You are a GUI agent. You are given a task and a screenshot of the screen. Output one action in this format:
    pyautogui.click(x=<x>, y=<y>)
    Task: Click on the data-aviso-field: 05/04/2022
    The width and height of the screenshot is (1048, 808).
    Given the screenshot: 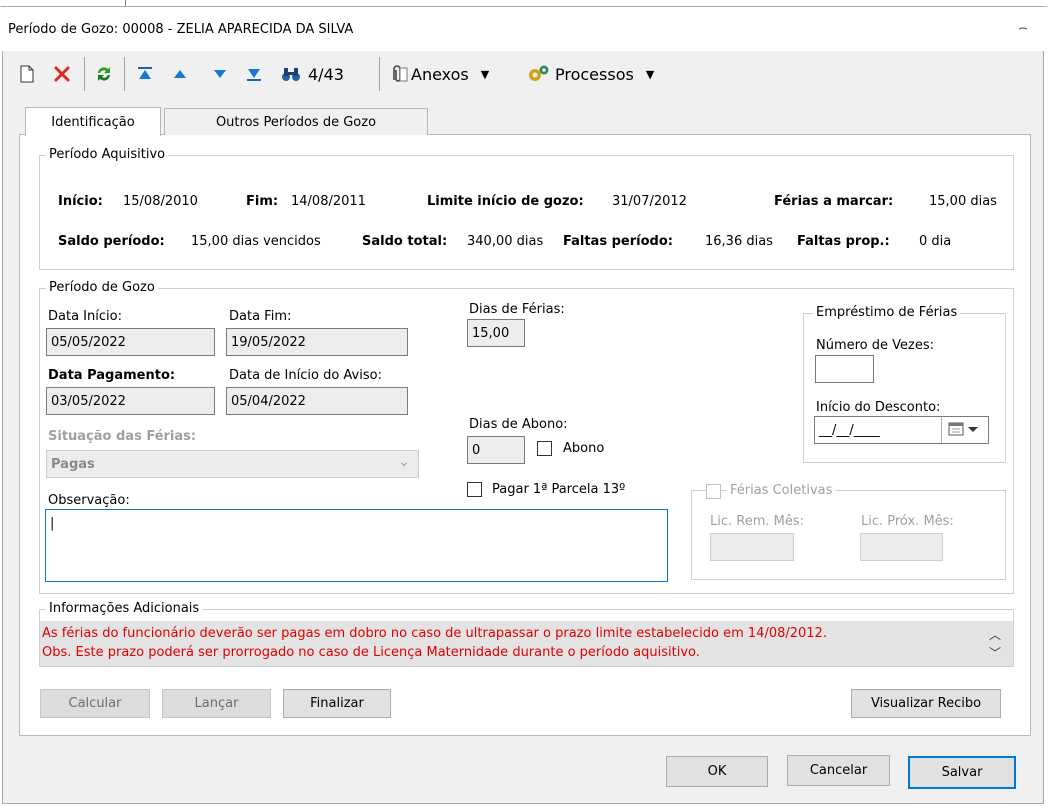 What is the action you would take?
    pyautogui.click(x=317, y=401)
    